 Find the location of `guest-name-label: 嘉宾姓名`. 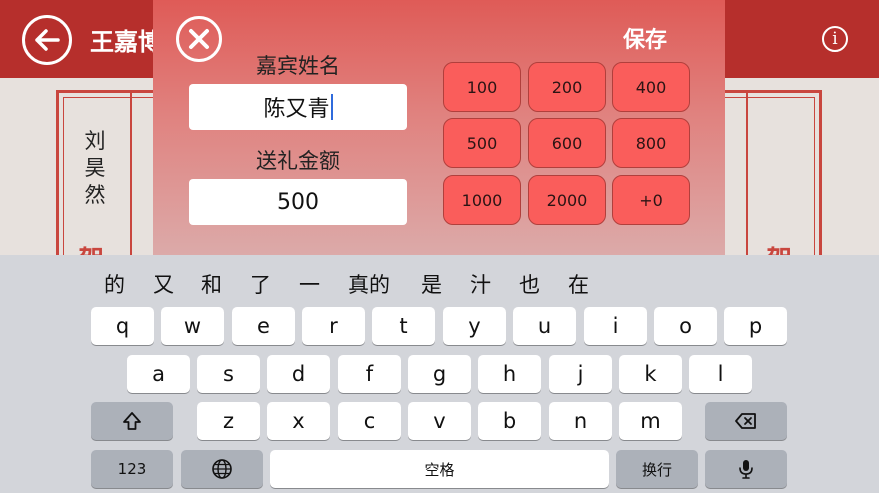

guest-name-label: 嘉宾姓名 is located at coordinates (298, 66).